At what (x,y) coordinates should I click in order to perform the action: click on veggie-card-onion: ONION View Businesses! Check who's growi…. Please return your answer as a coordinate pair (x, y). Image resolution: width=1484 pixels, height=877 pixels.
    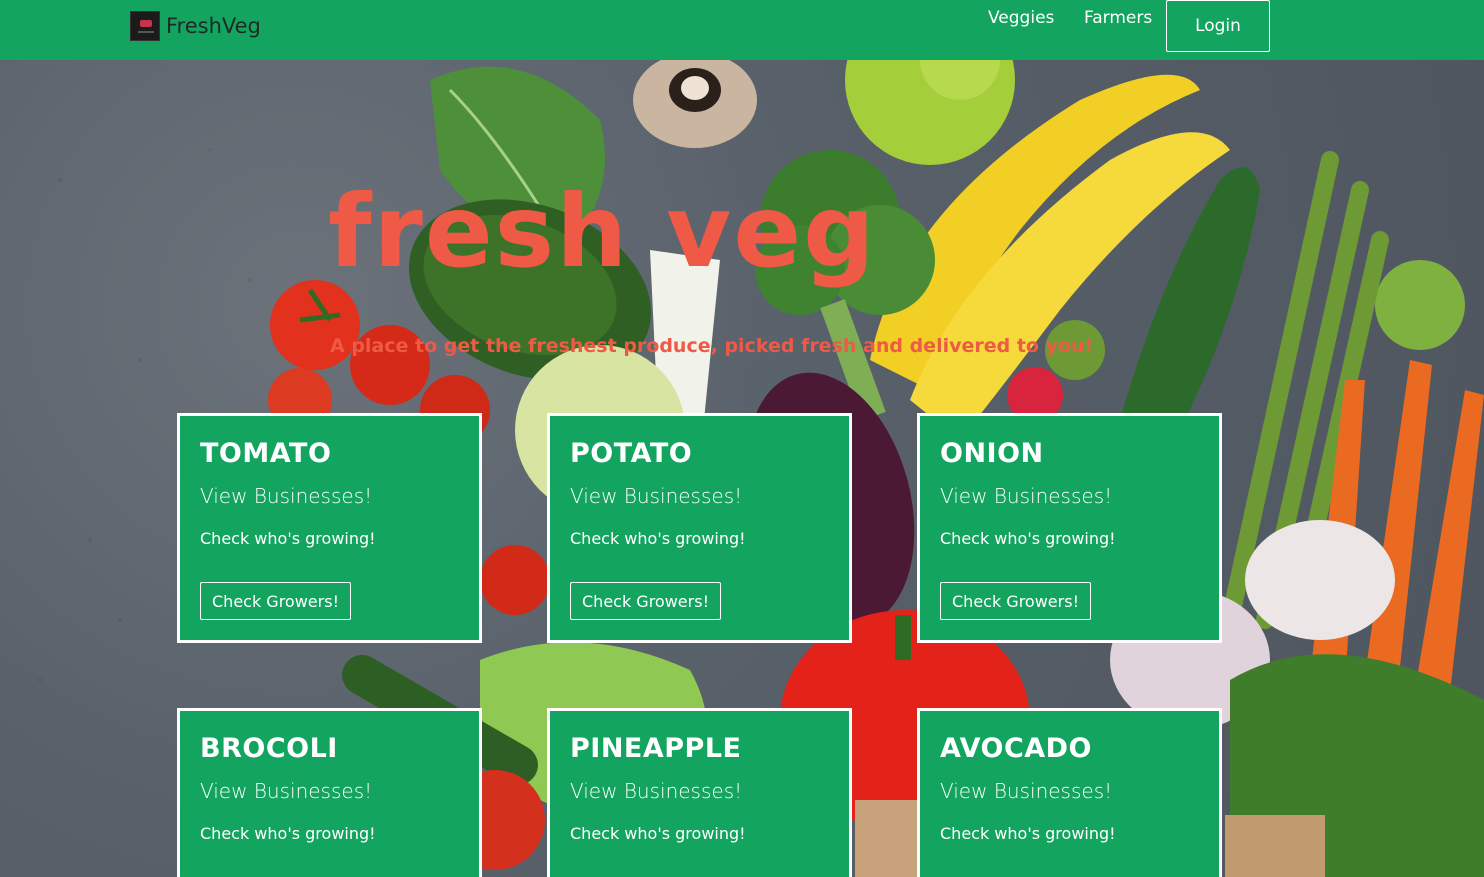
    Looking at the image, I should click on (1069, 528).